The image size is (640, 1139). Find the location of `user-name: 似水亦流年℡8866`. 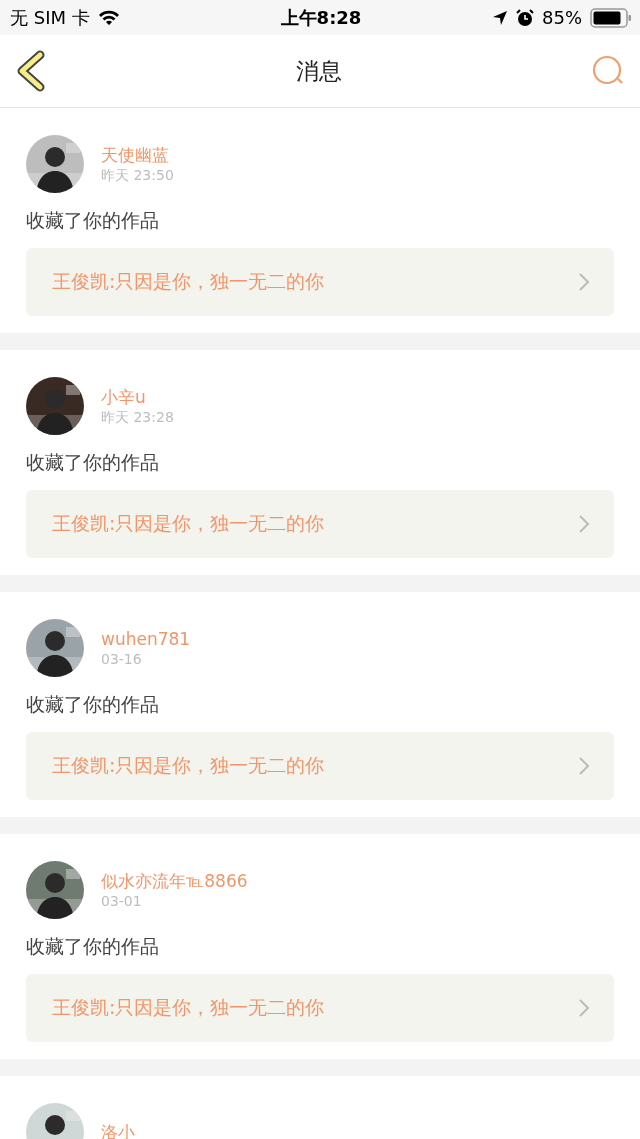

user-name: 似水亦流年℡8866 is located at coordinates (174, 881).